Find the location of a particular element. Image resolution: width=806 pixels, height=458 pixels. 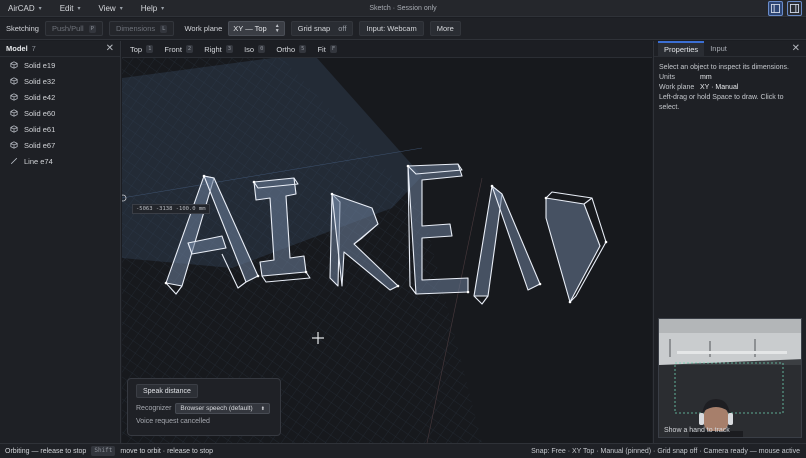

units-row: Units mm is located at coordinates (730, 78).